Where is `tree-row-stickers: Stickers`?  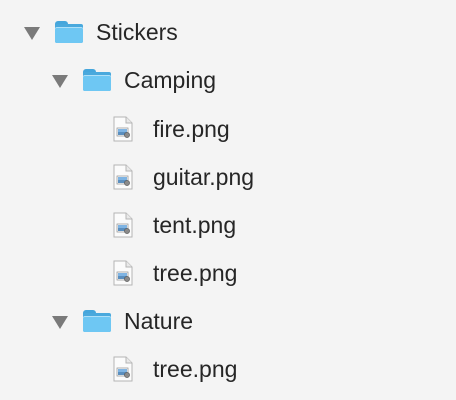 tree-row-stickers: Stickers is located at coordinates (101, 32).